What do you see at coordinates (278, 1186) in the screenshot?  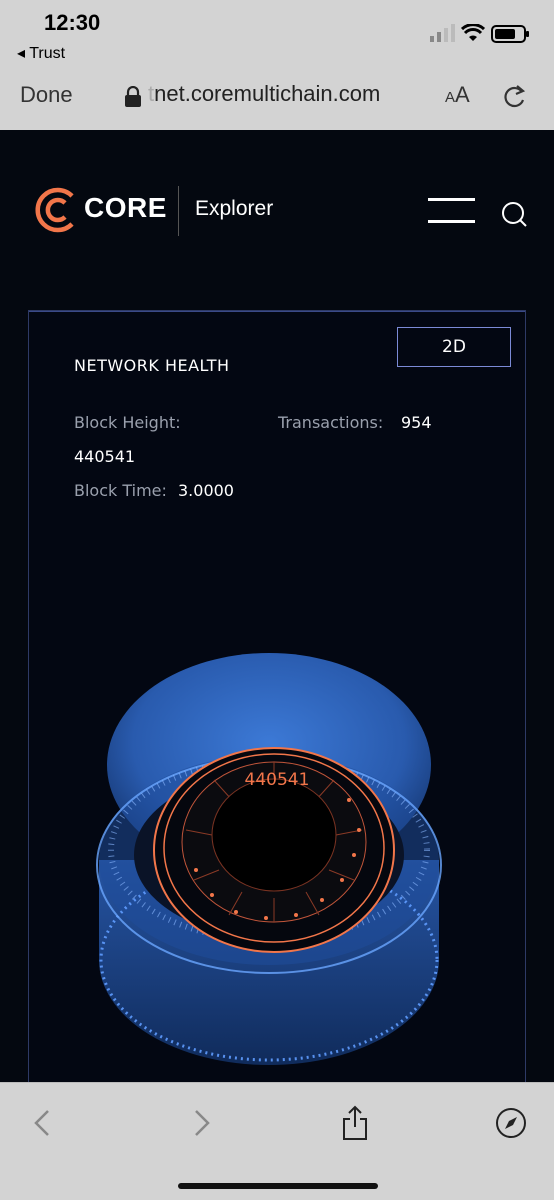 I see `home-indicator` at bounding box center [278, 1186].